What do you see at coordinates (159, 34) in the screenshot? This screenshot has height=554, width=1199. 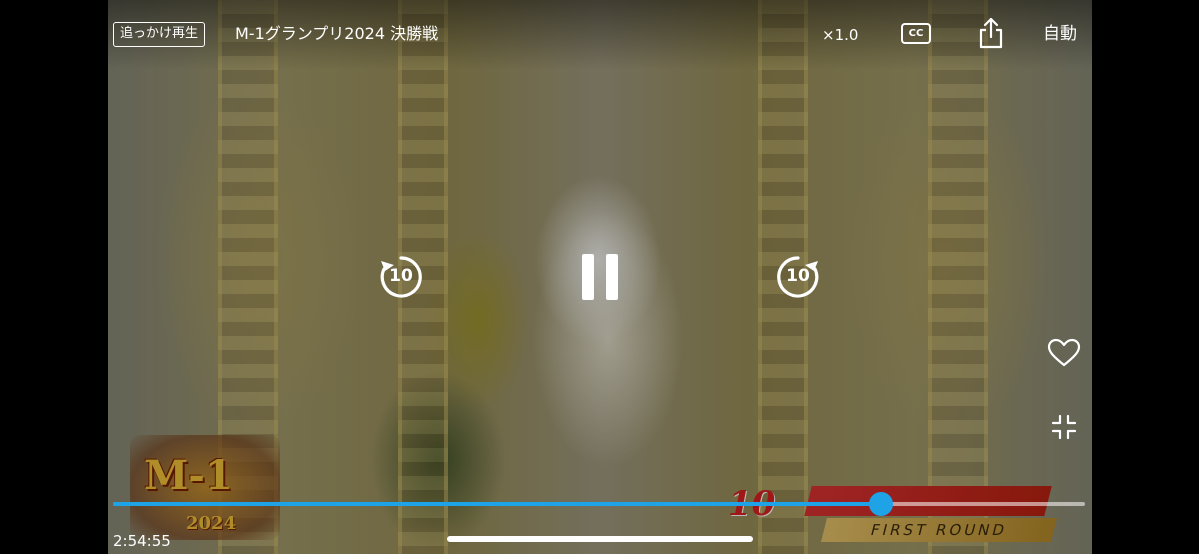 I see `follow-playback-button: 追っかけ再生` at bounding box center [159, 34].